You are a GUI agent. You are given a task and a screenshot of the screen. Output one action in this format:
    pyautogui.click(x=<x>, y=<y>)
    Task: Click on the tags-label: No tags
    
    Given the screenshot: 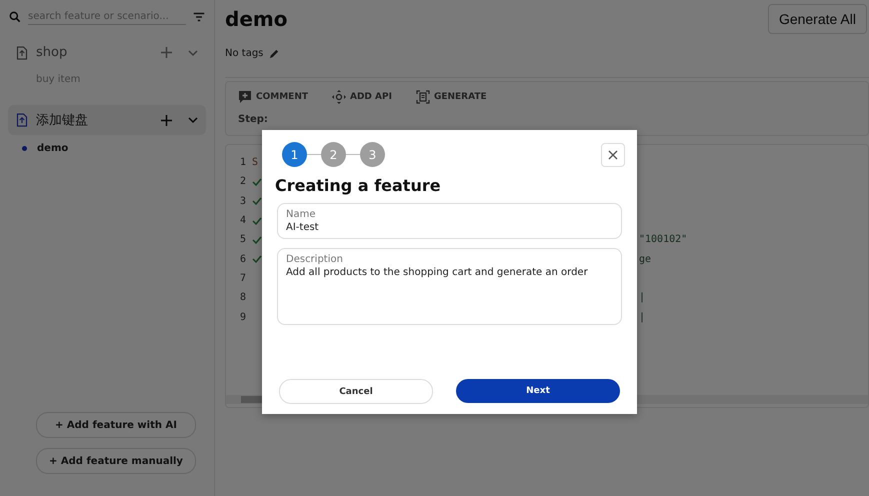 What is the action you would take?
    pyautogui.click(x=244, y=53)
    